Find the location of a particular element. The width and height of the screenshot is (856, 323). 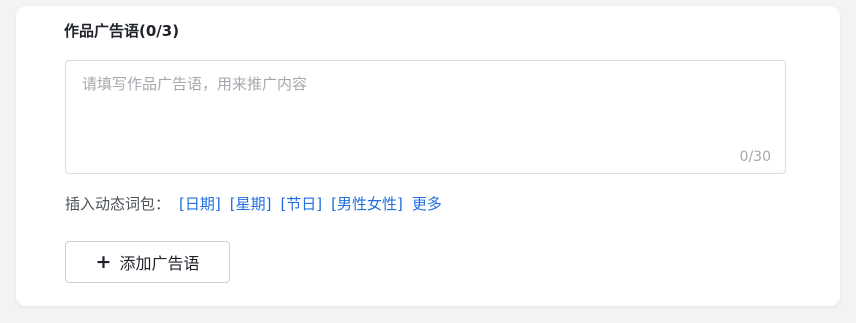

char-counter: 0/30 is located at coordinates (755, 157).